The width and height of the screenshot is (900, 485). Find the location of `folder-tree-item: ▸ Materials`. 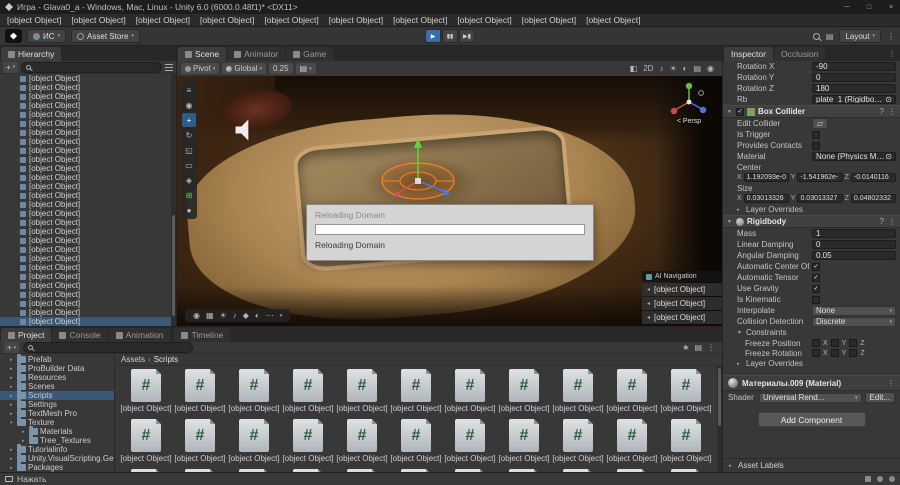

folder-tree-item: ▸ Materials is located at coordinates (57, 431).